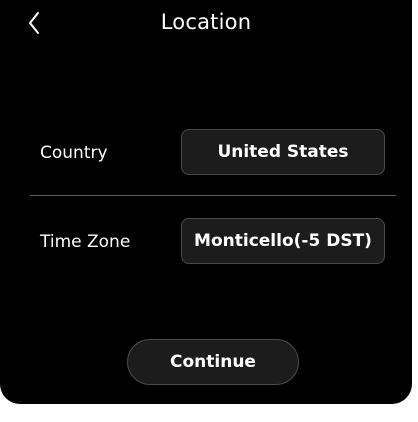  What do you see at coordinates (213, 362) in the screenshot?
I see `continue-button: Continue` at bounding box center [213, 362].